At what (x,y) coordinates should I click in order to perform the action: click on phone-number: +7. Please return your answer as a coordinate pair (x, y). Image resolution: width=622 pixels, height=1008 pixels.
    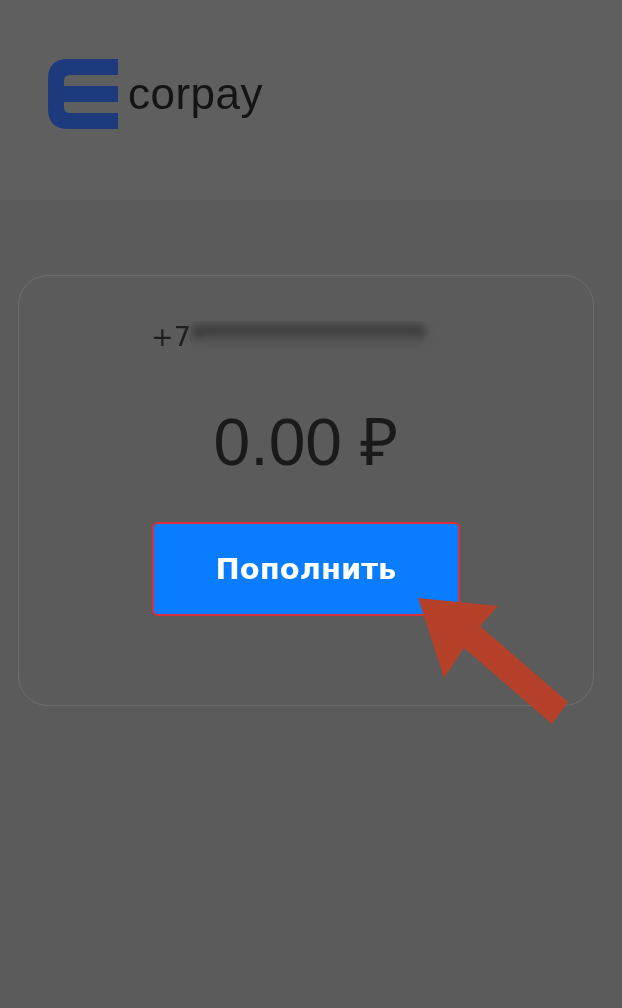
    Looking at the image, I should click on (171, 336).